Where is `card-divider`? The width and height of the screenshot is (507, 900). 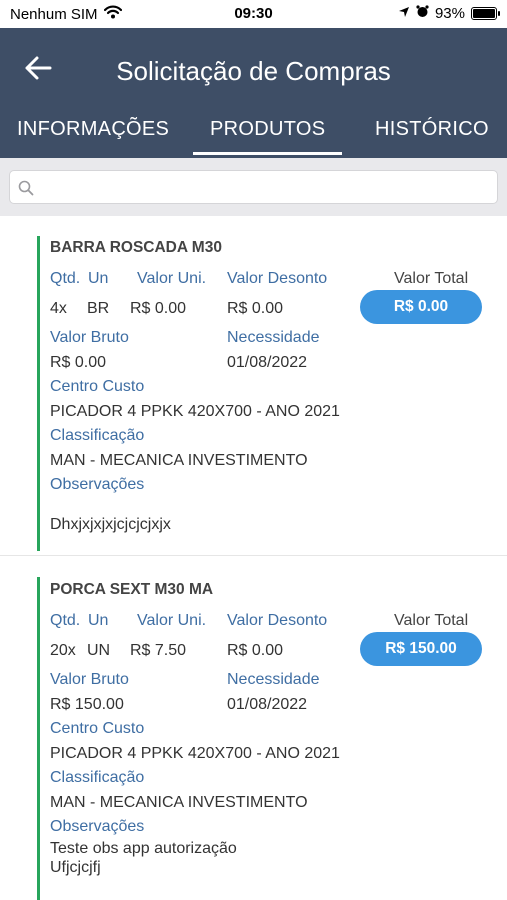
card-divider is located at coordinates (253, 555).